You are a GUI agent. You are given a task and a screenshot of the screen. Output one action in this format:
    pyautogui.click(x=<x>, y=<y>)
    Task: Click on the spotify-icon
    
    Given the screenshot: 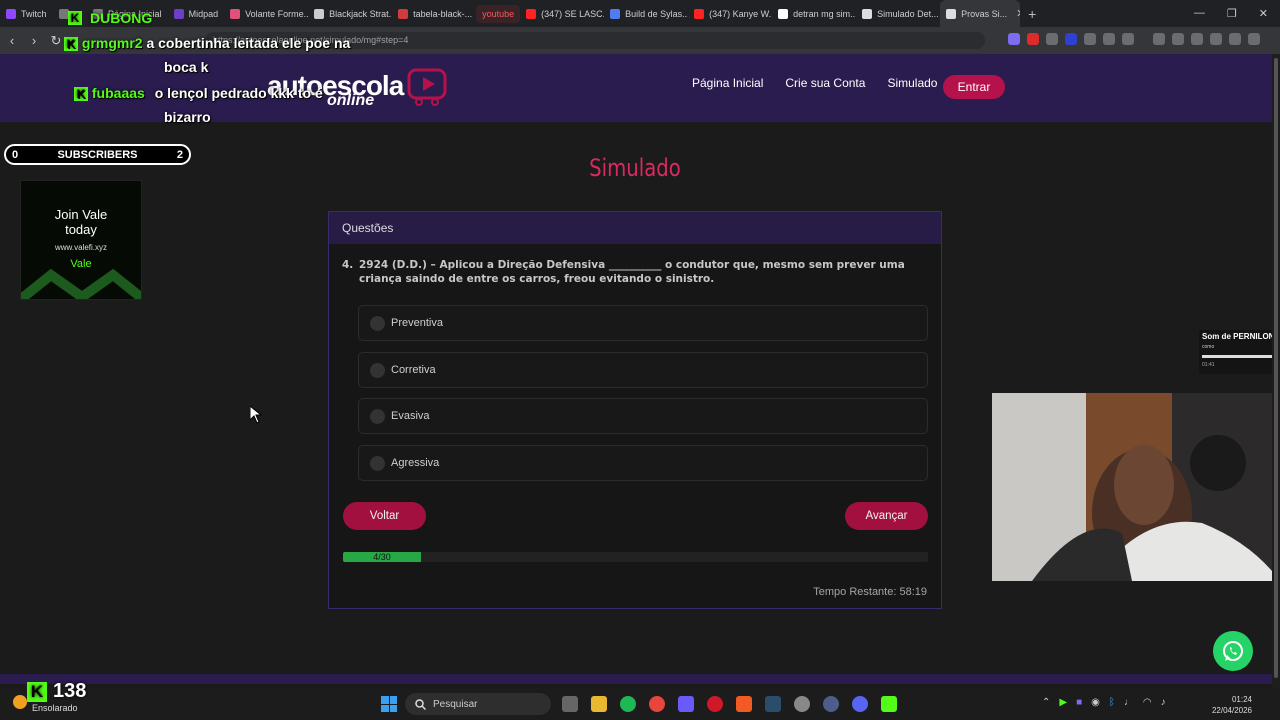 What is the action you would take?
    pyautogui.click(x=628, y=704)
    